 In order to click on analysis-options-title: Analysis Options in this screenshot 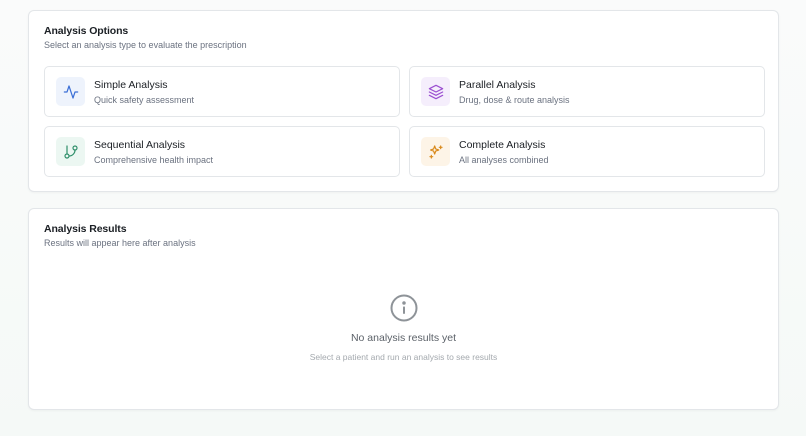, I will do `click(86, 31)`.